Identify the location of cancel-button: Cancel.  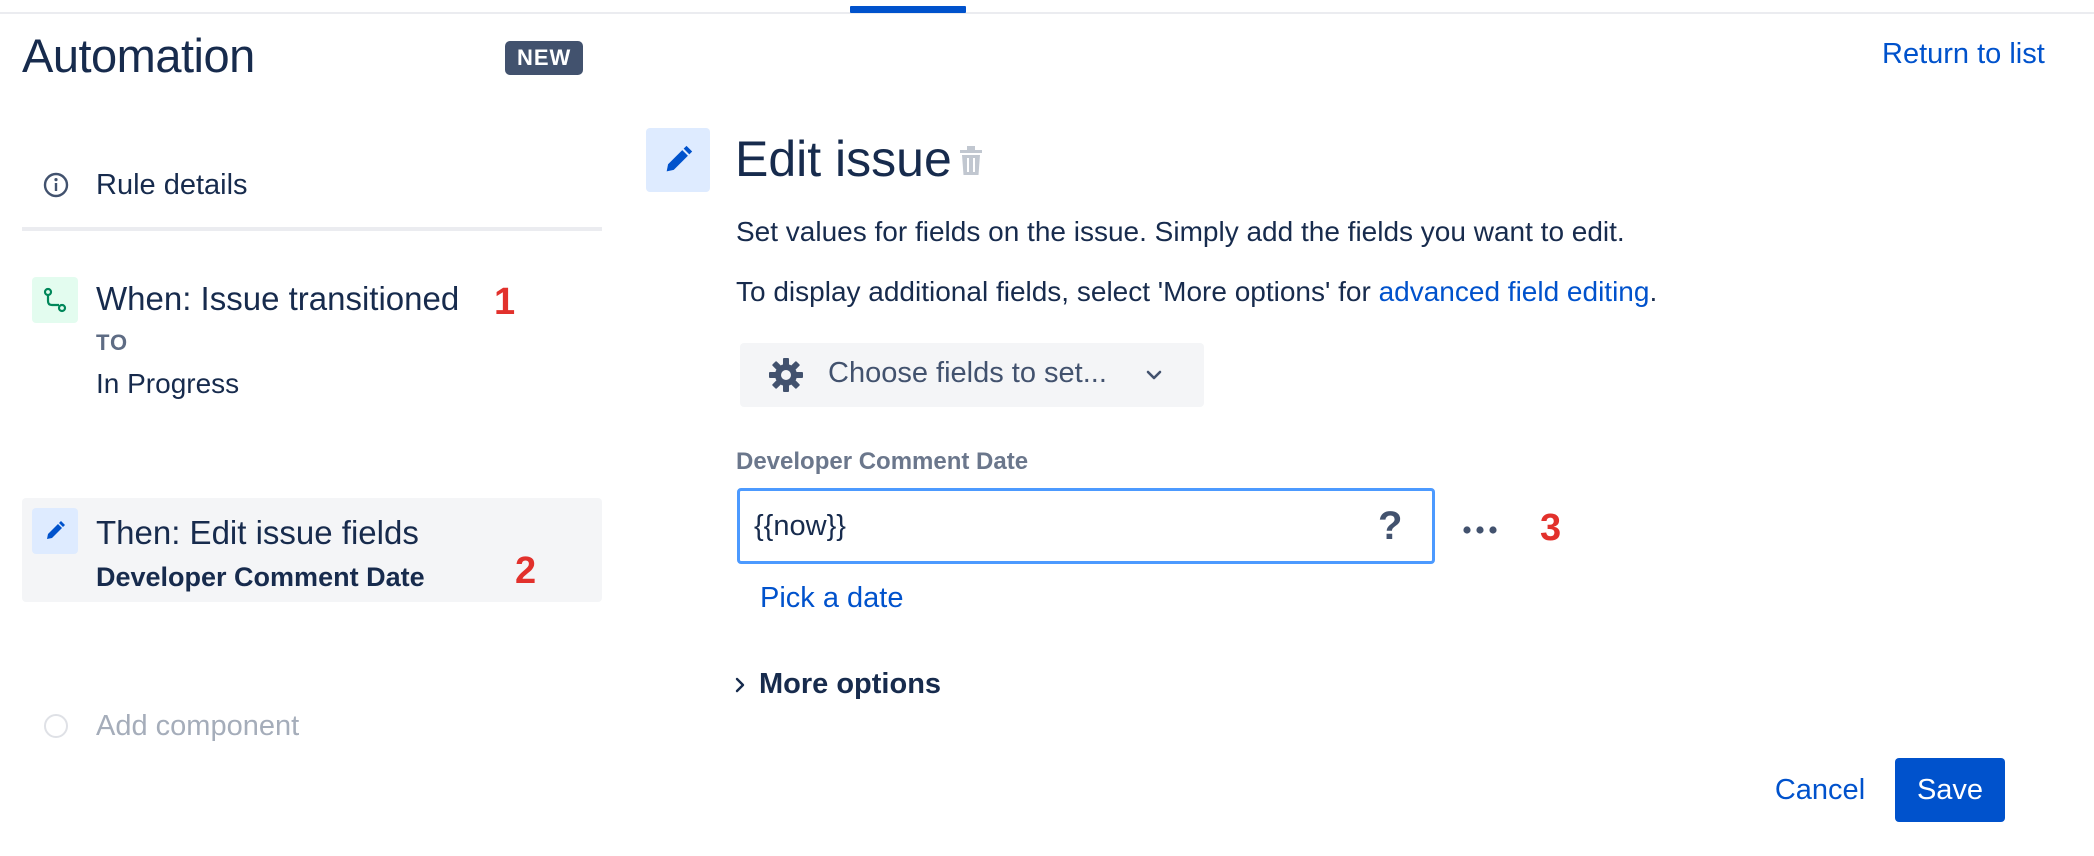
(1820, 790).